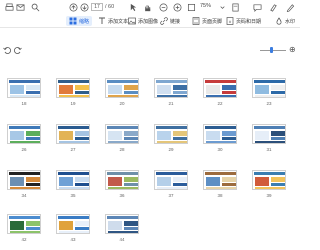 The image size is (320, 250). Describe the element at coordinates (113, 21) in the screenshot. I see `add-text-button: 添加文本` at that location.